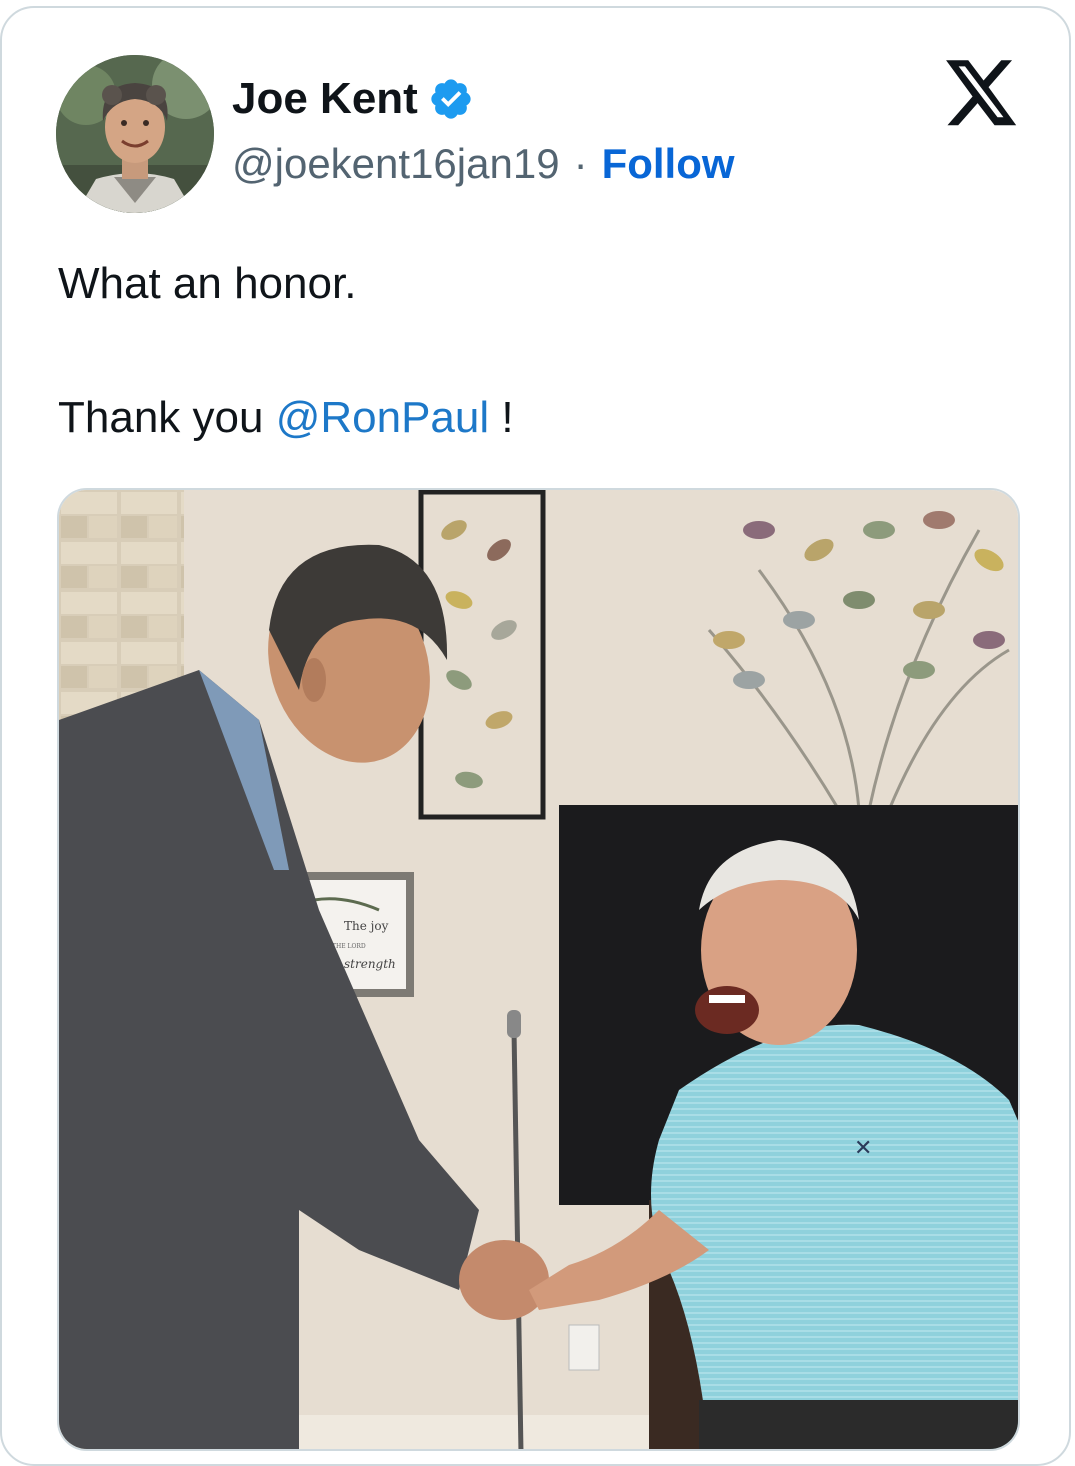 Image resolution: width=1075 pixels, height=1466 pixels. What do you see at coordinates (167, 417) in the screenshot?
I see `tweet-text-prefix: Thank you` at bounding box center [167, 417].